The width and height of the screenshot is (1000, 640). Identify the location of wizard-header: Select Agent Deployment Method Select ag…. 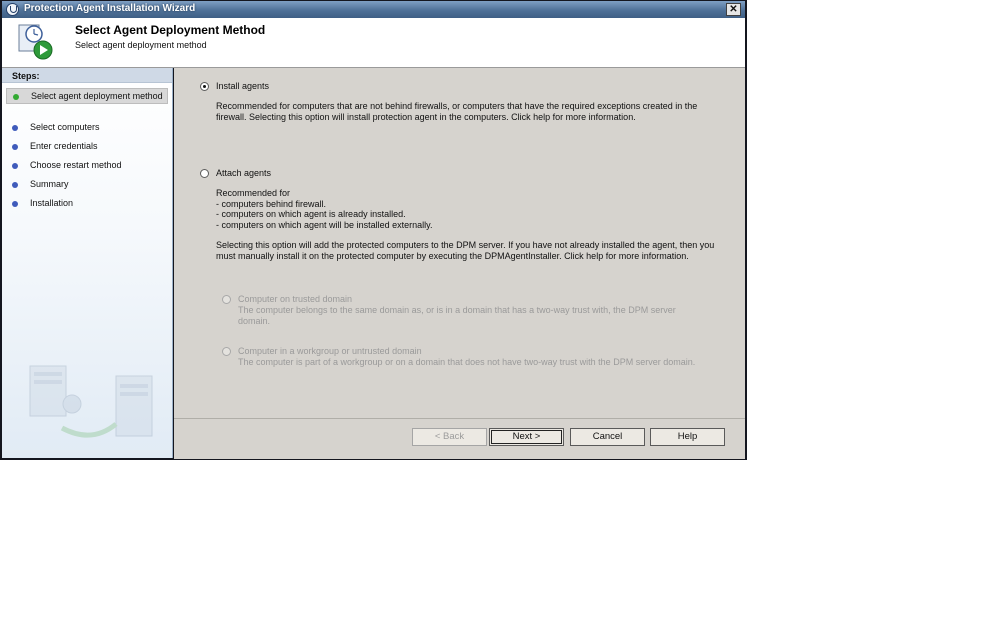
(373, 43).